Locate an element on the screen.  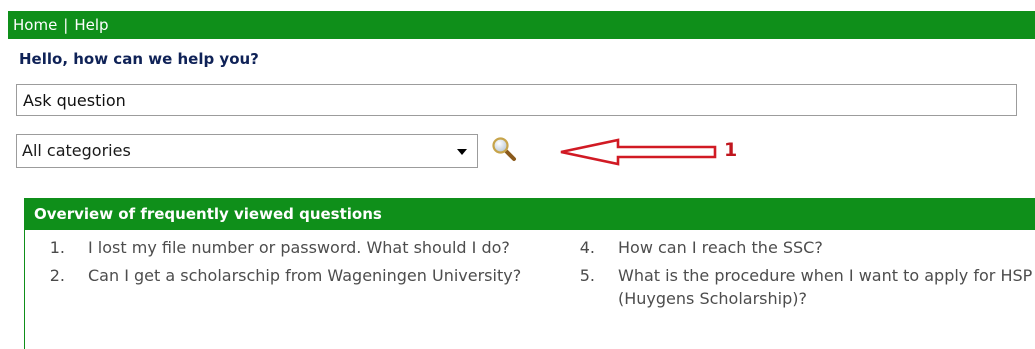
nav-help-link: Help is located at coordinates (91, 25).